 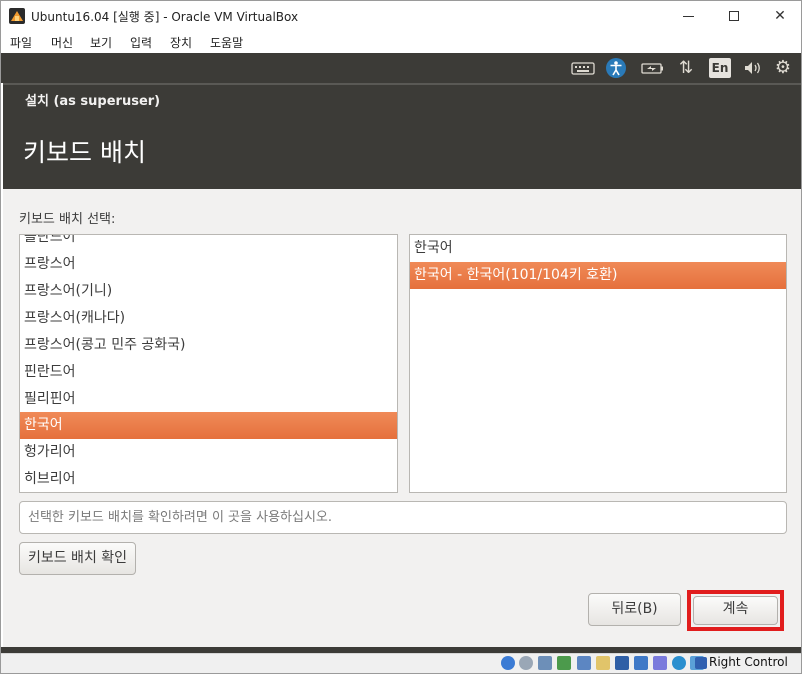 I want to click on keyboard-test-input: 선택한 키보드 배치를 확인하려면 이 곳을 사용하십시오., so click(x=403, y=517).